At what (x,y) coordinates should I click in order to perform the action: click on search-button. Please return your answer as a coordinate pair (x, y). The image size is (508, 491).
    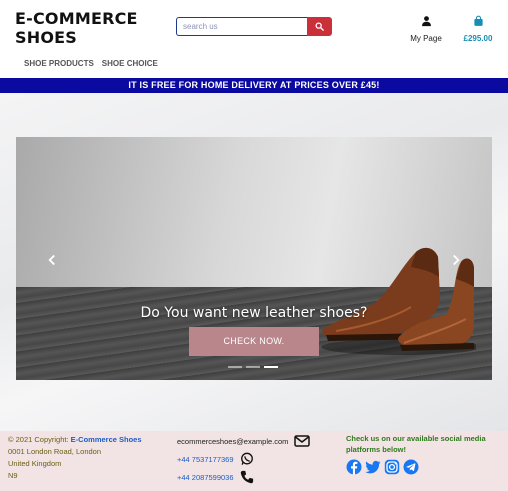
    Looking at the image, I should click on (319, 26).